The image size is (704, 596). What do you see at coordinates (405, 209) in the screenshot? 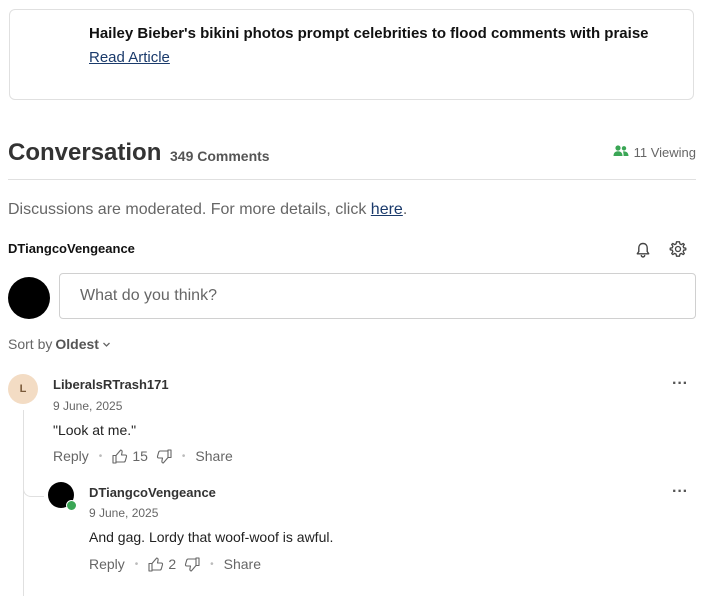
I see `moderation-suffix: .` at bounding box center [405, 209].